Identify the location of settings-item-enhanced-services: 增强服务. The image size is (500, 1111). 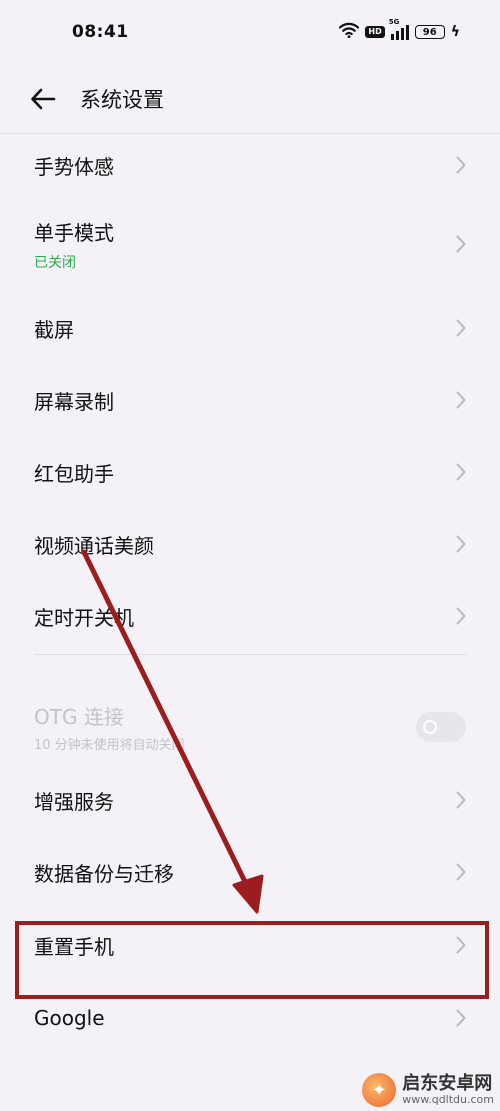
(250, 800).